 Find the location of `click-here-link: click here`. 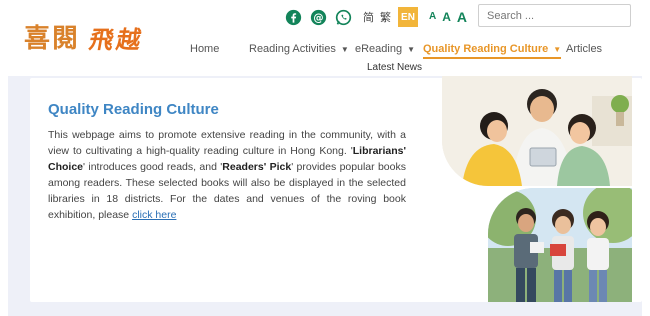

click-here-link: click here is located at coordinates (154, 215).